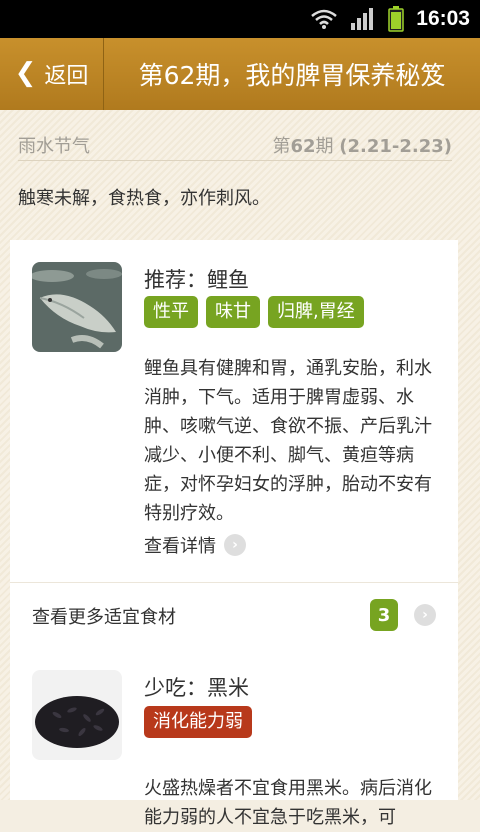 This screenshot has height=832, width=480. I want to click on black-rice-image, so click(77, 715).